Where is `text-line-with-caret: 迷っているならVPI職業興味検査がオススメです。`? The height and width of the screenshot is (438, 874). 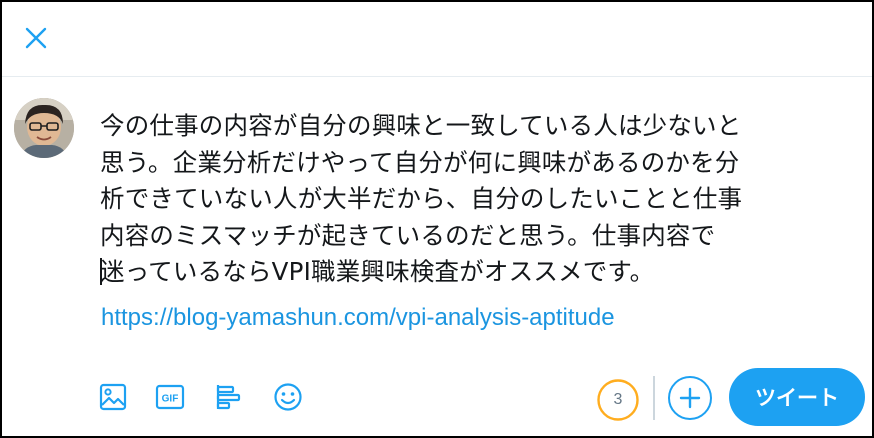
text-line-with-caret: 迷っているならVPI職業興味検査がオススメです。 is located at coordinates (480, 272).